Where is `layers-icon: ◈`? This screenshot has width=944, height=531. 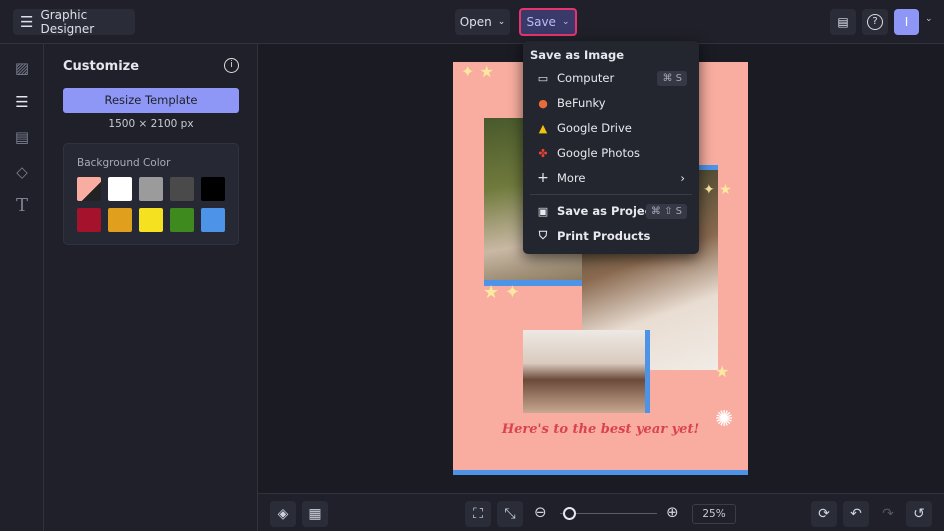
layers-icon: ◈ is located at coordinates (283, 514).